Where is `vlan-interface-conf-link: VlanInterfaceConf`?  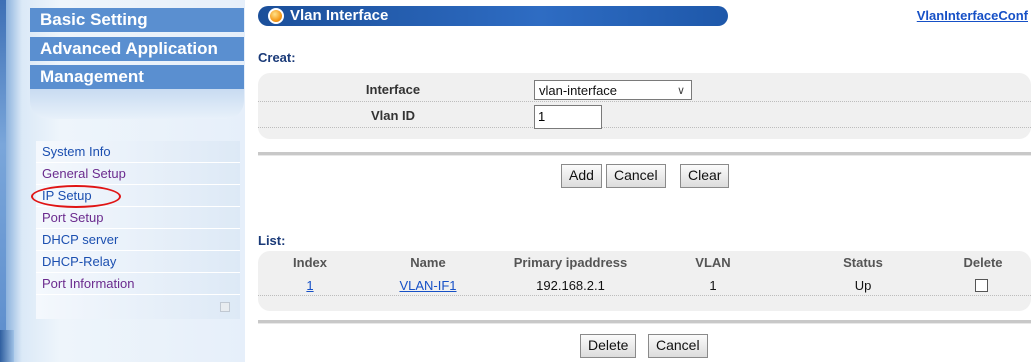
vlan-interface-conf-link: VlanInterfaceConf is located at coordinates (972, 15).